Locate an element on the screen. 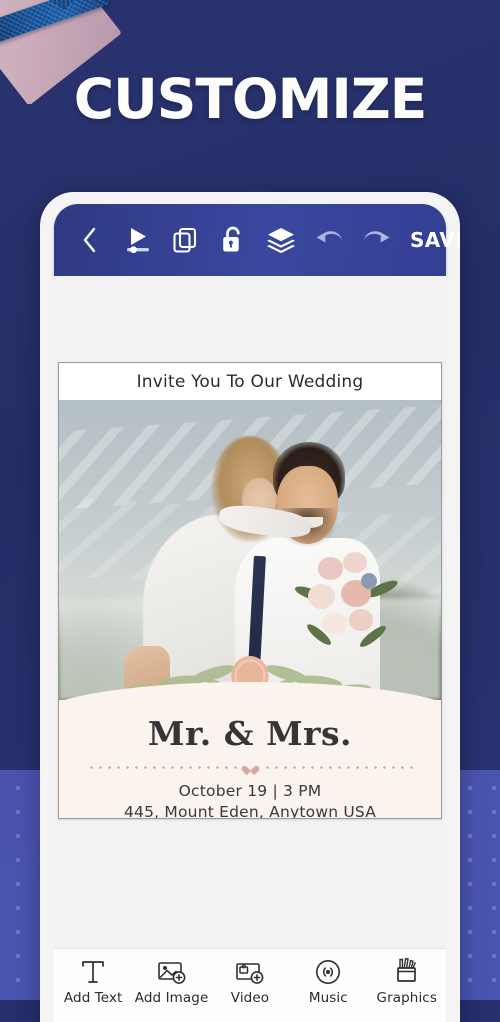  video-label: Video is located at coordinates (250, 998).